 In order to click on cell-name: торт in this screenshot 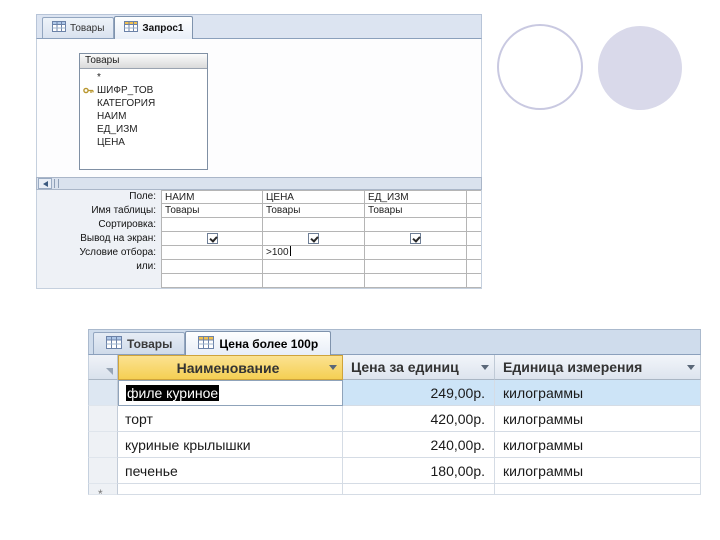, I will do `click(230, 419)`.